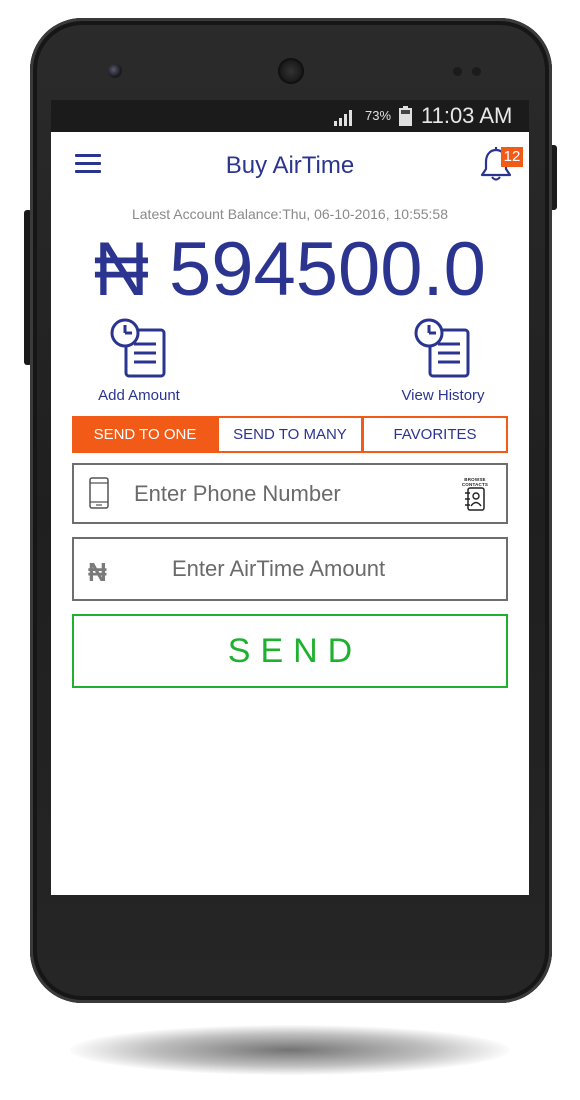 This screenshot has width=580, height=1100. I want to click on phone-icon, so click(99, 493).